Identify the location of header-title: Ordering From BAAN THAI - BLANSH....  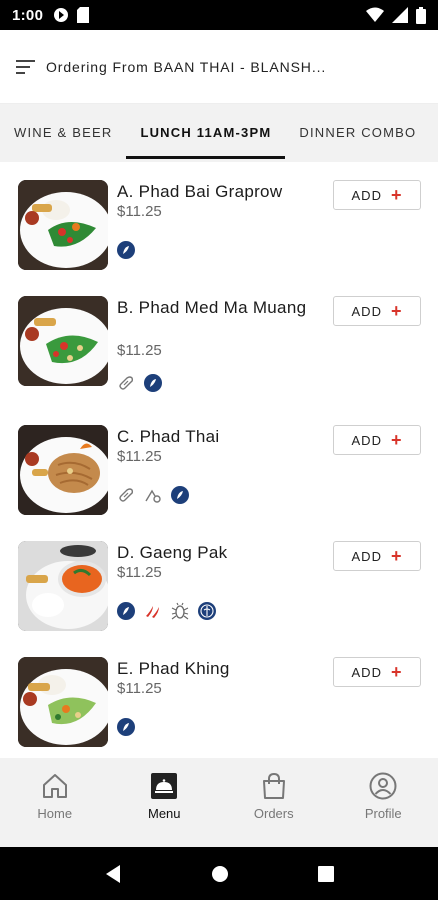
(186, 67).